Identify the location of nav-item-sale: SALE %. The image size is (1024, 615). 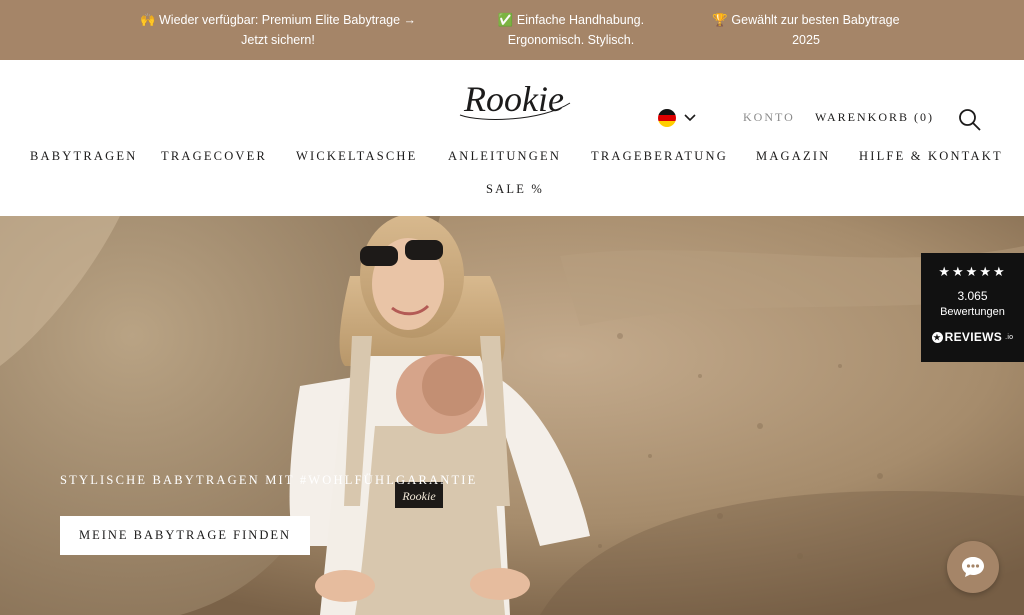
(515, 189).